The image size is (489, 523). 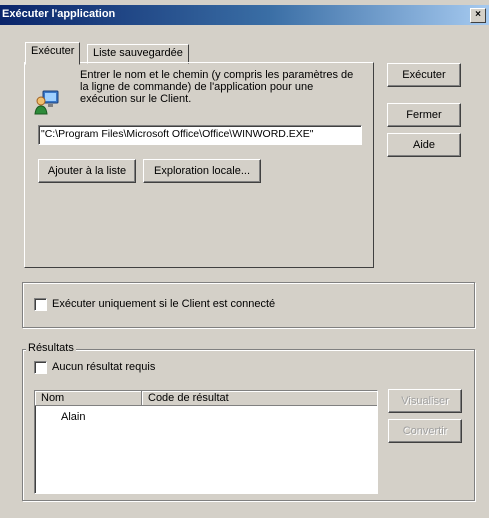 What do you see at coordinates (244, 15) in the screenshot?
I see `title-bar: Exécuter l'application ×` at bounding box center [244, 15].